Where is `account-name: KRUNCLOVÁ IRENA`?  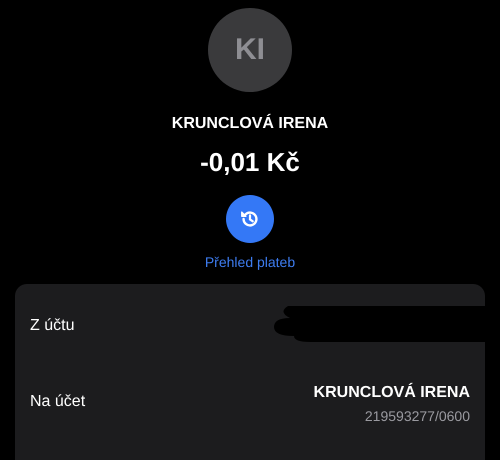
account-name: KRUNCLOVÁ IRENA is located at coordinates (392, 393).